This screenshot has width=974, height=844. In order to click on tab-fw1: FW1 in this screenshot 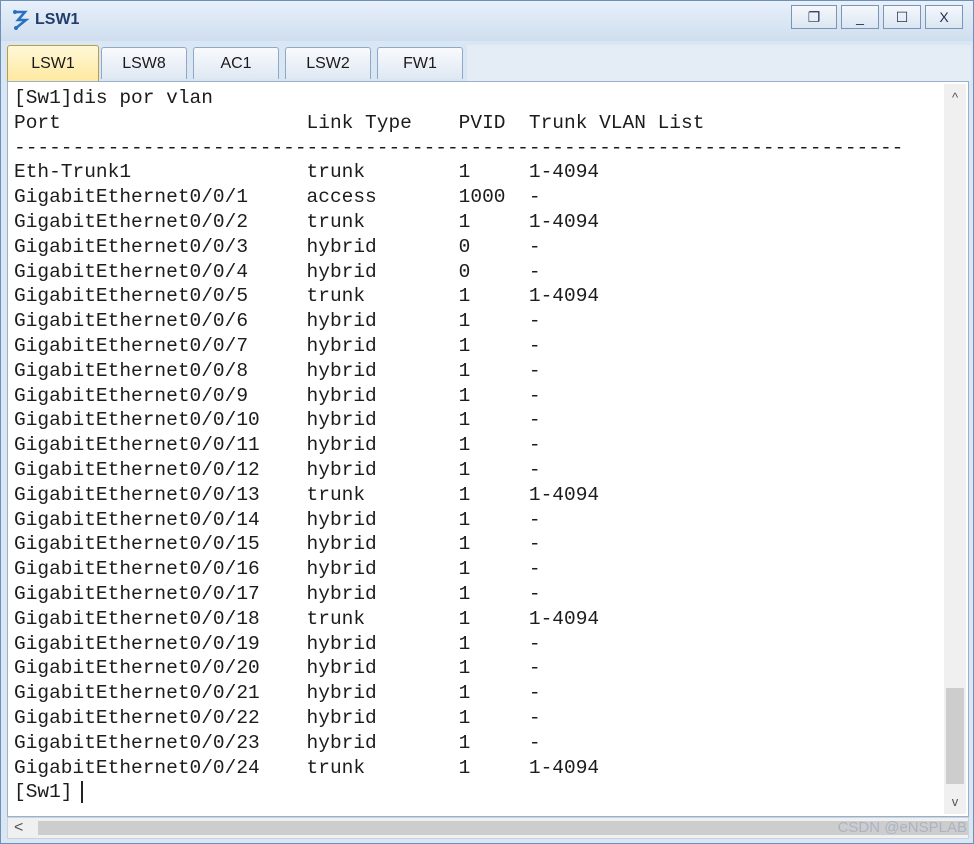, I will do `click(420, 63)`.